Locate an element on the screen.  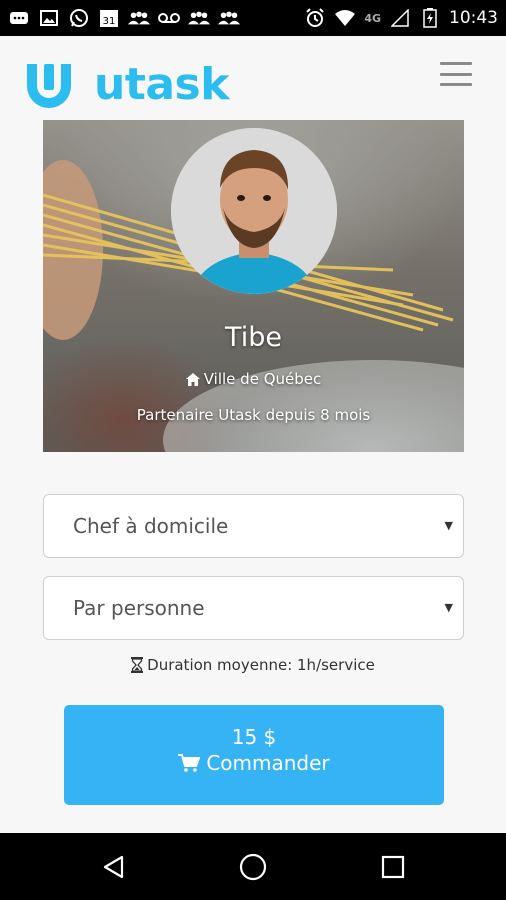
logo-text: utask is located at coordinates (162, 84).